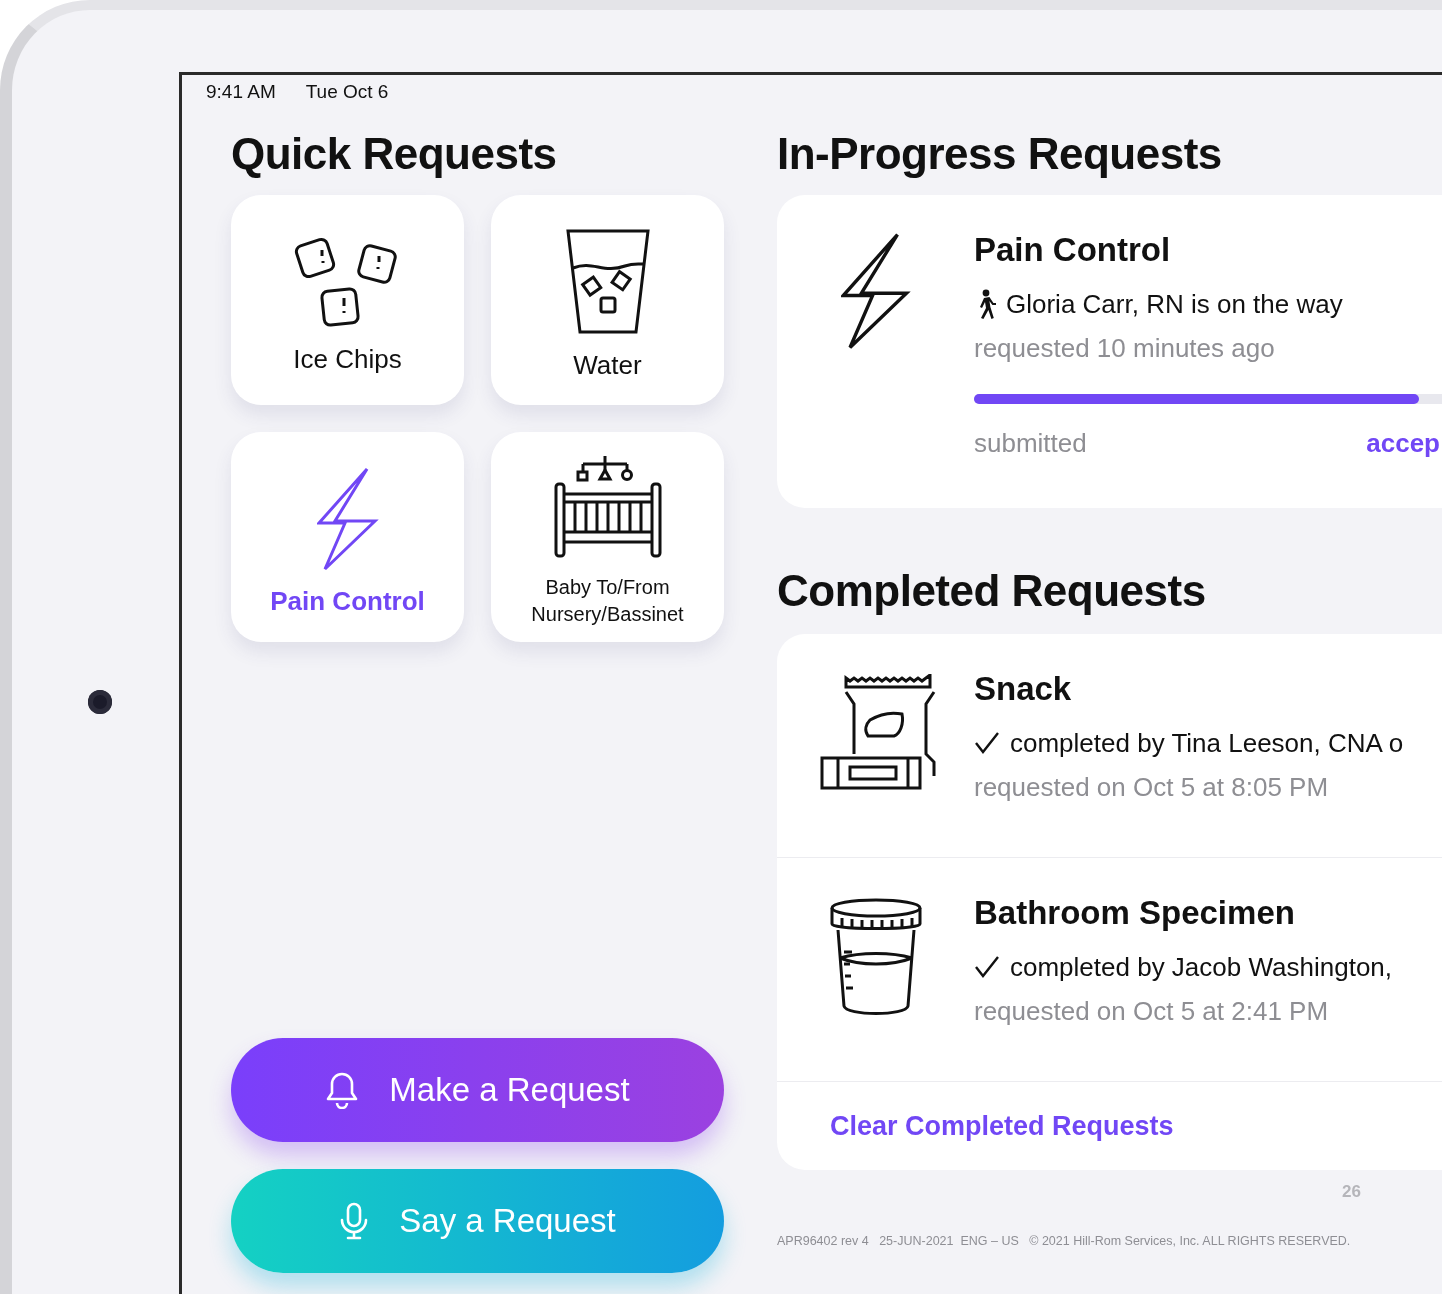  I want to click on tile-label: Baby To/From Nursery/Bassinet, so click(607, 601).